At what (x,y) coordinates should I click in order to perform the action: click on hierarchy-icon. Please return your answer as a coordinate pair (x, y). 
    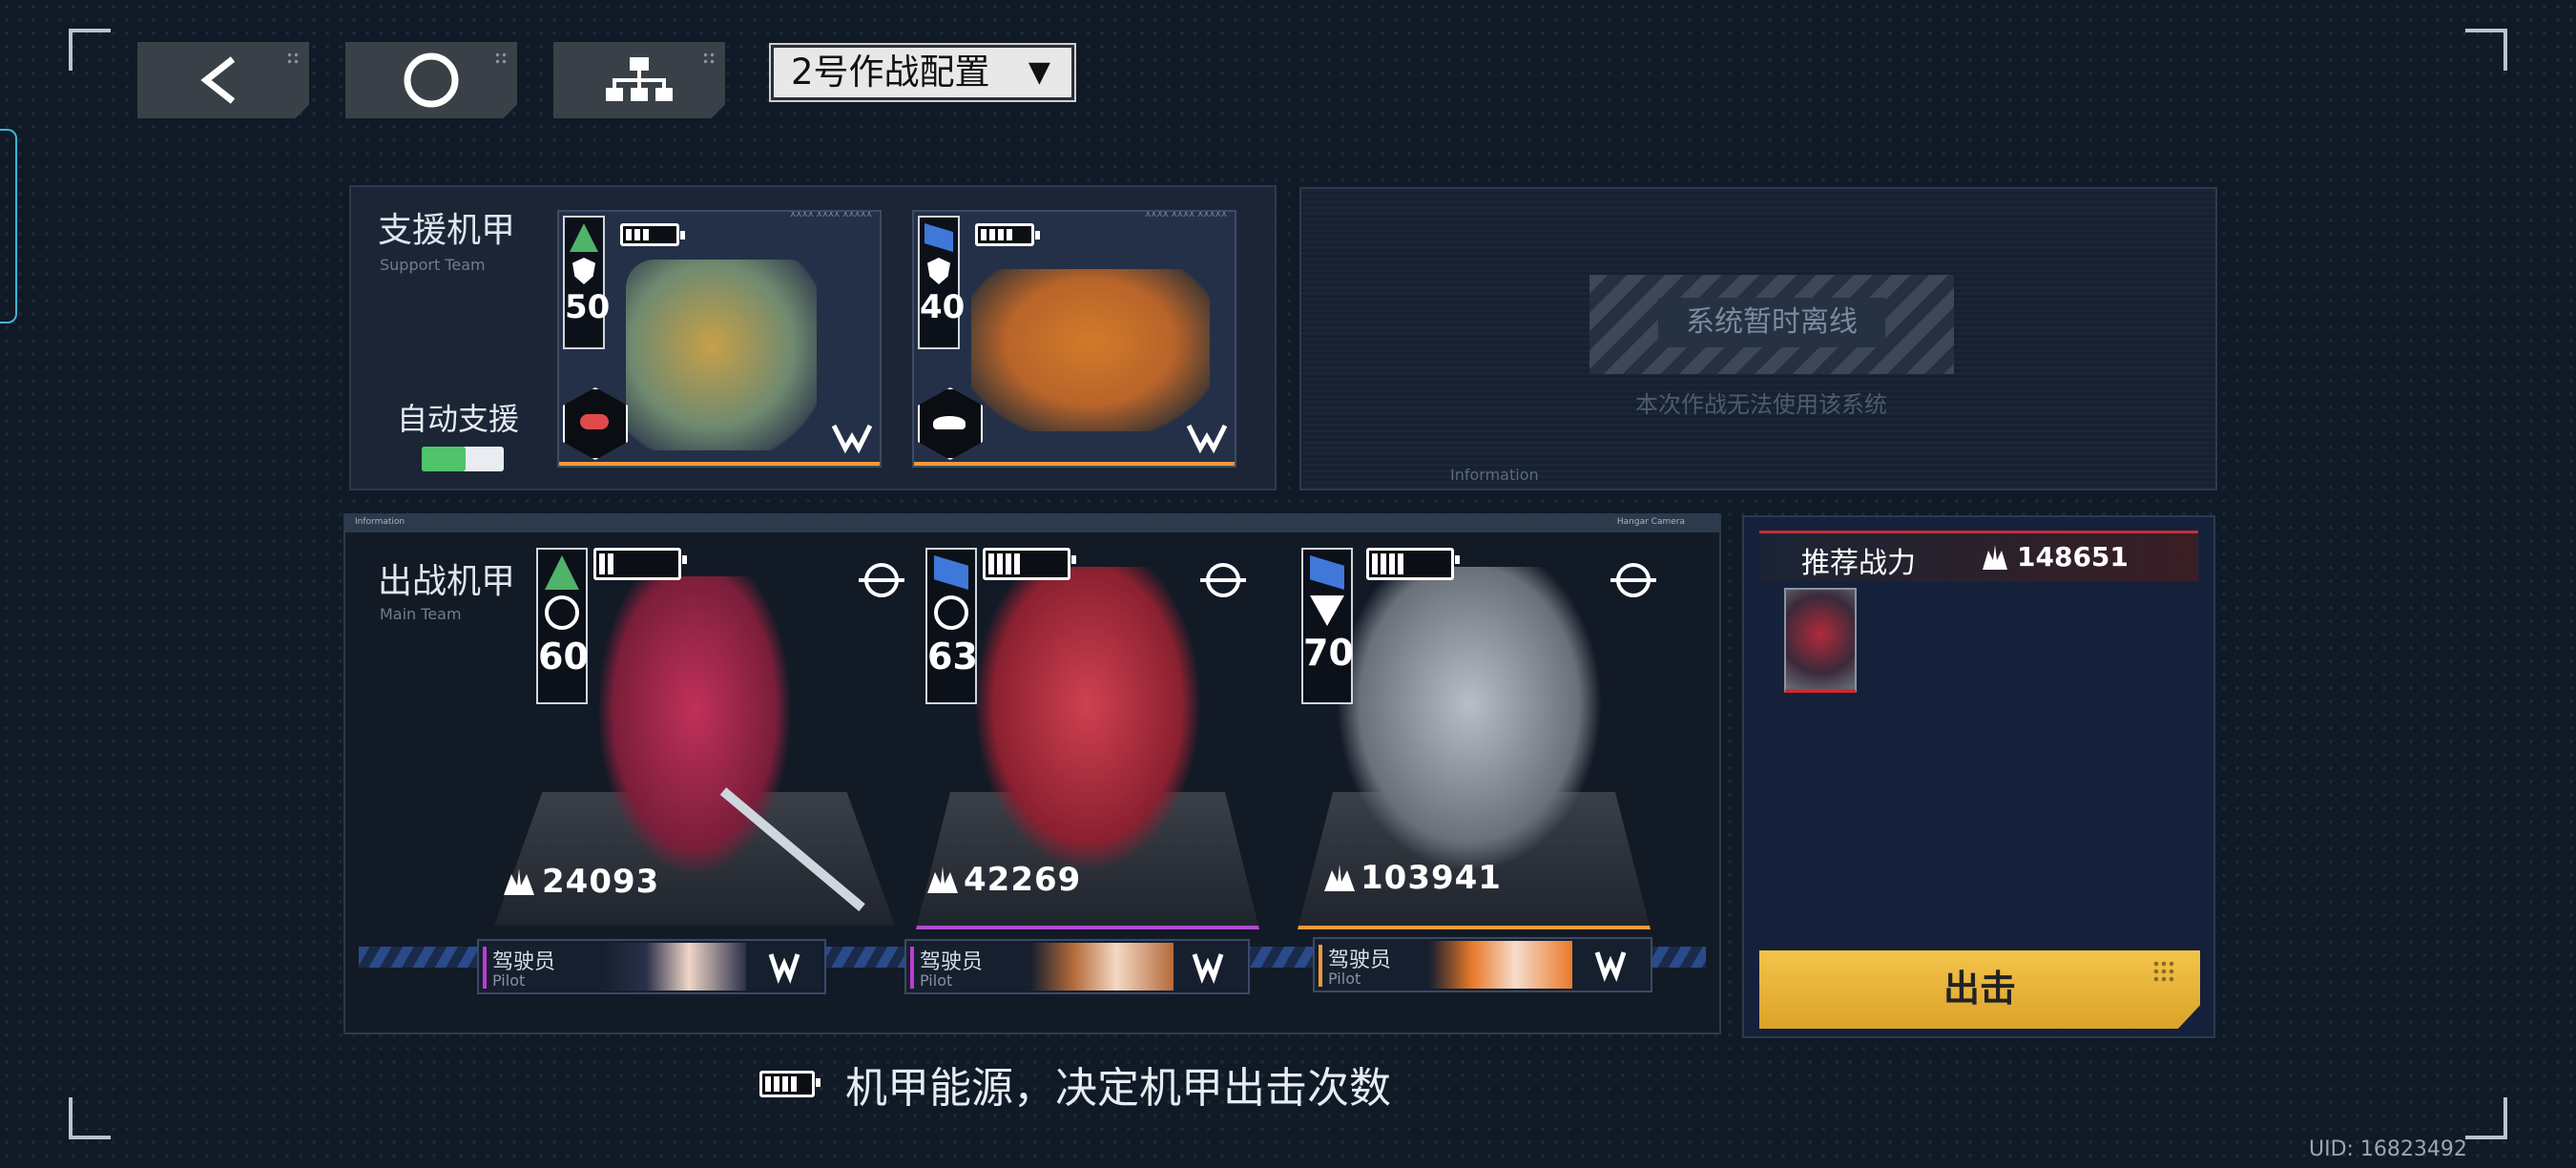
    Looking at the image, I should click on (639, 79).